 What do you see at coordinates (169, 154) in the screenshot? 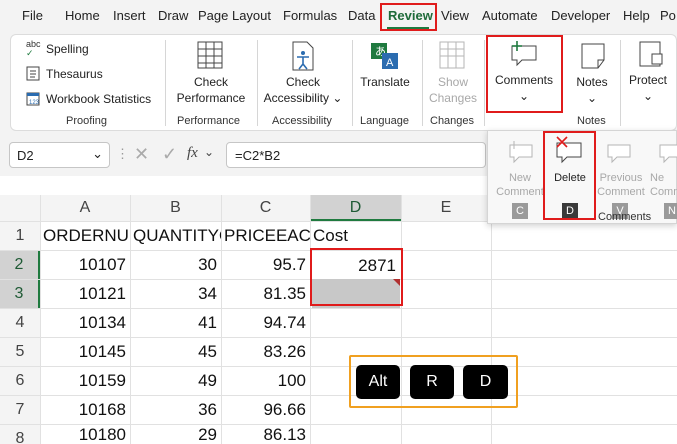
I see `enter-icon: ✓` at bounding box center [169, 154].